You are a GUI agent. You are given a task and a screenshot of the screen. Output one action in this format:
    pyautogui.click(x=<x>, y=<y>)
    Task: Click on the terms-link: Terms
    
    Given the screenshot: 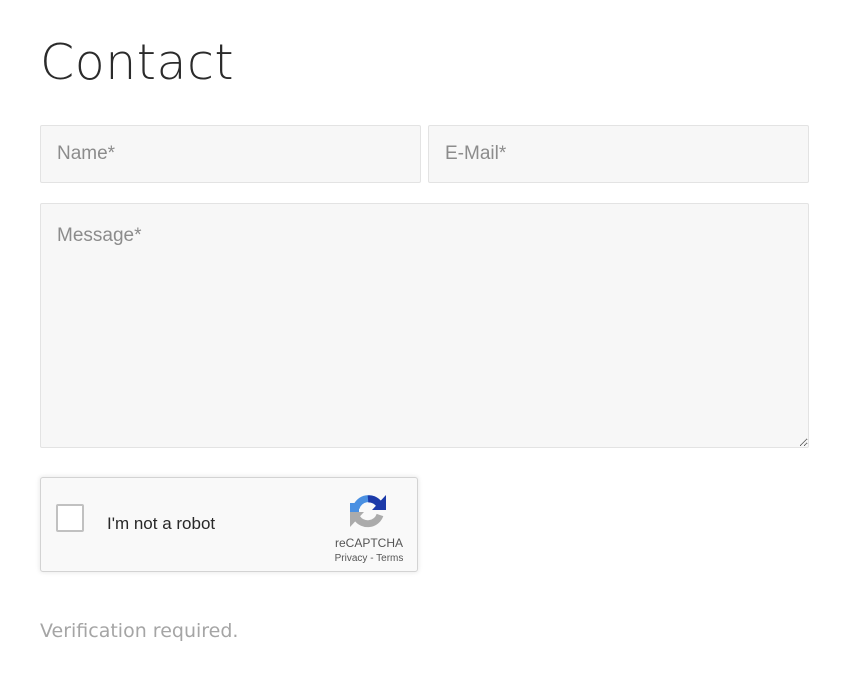 What is the action you would take?
    pyautogui.click(x=389, y=558)
    